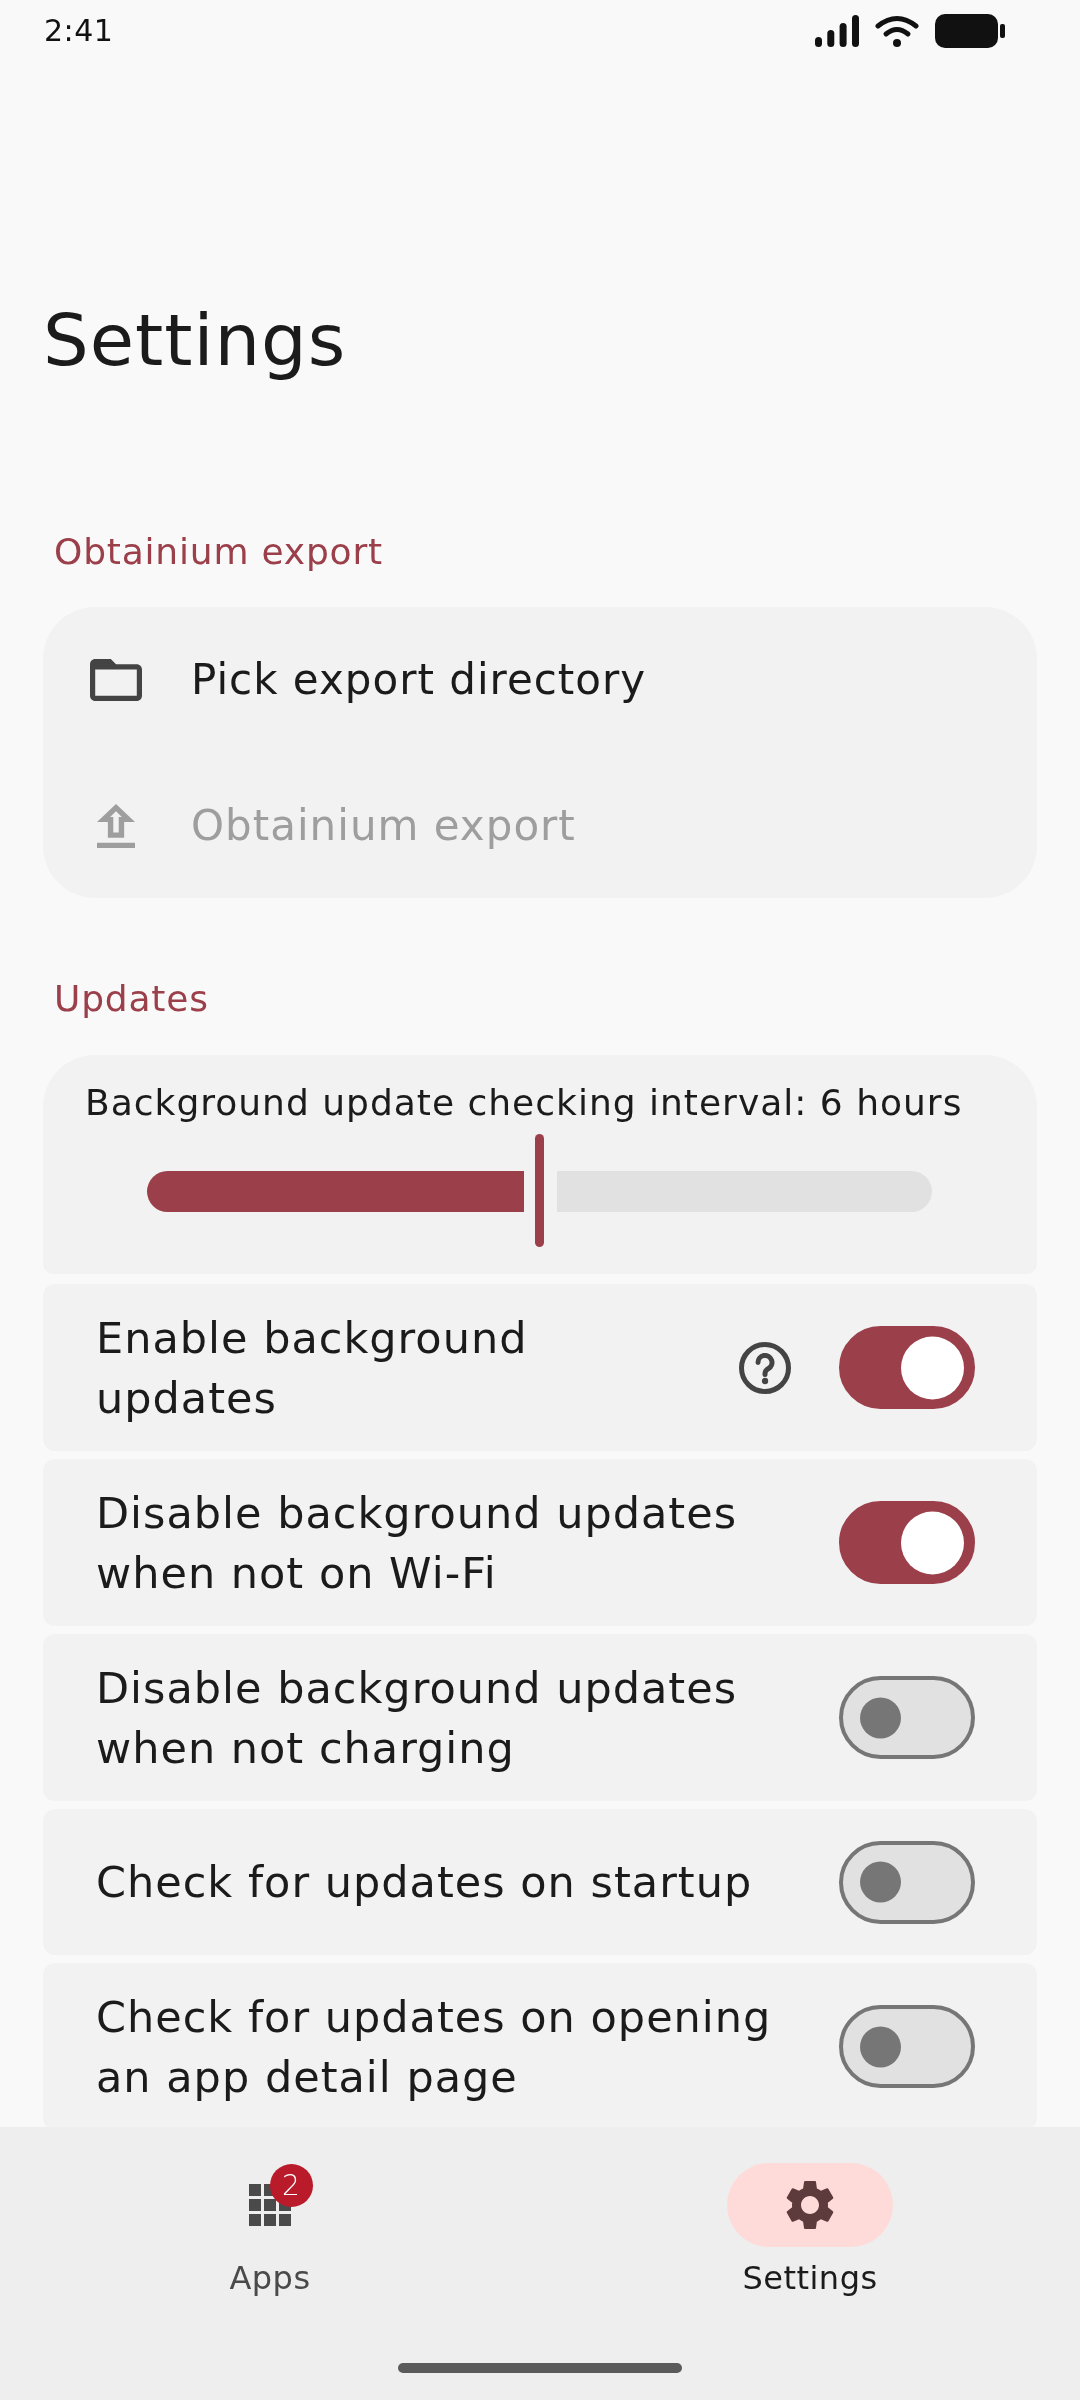 The height and width of the screenshot is (2400, 1080). I want to click on nav-tab: Settings, so click(810, 2230).